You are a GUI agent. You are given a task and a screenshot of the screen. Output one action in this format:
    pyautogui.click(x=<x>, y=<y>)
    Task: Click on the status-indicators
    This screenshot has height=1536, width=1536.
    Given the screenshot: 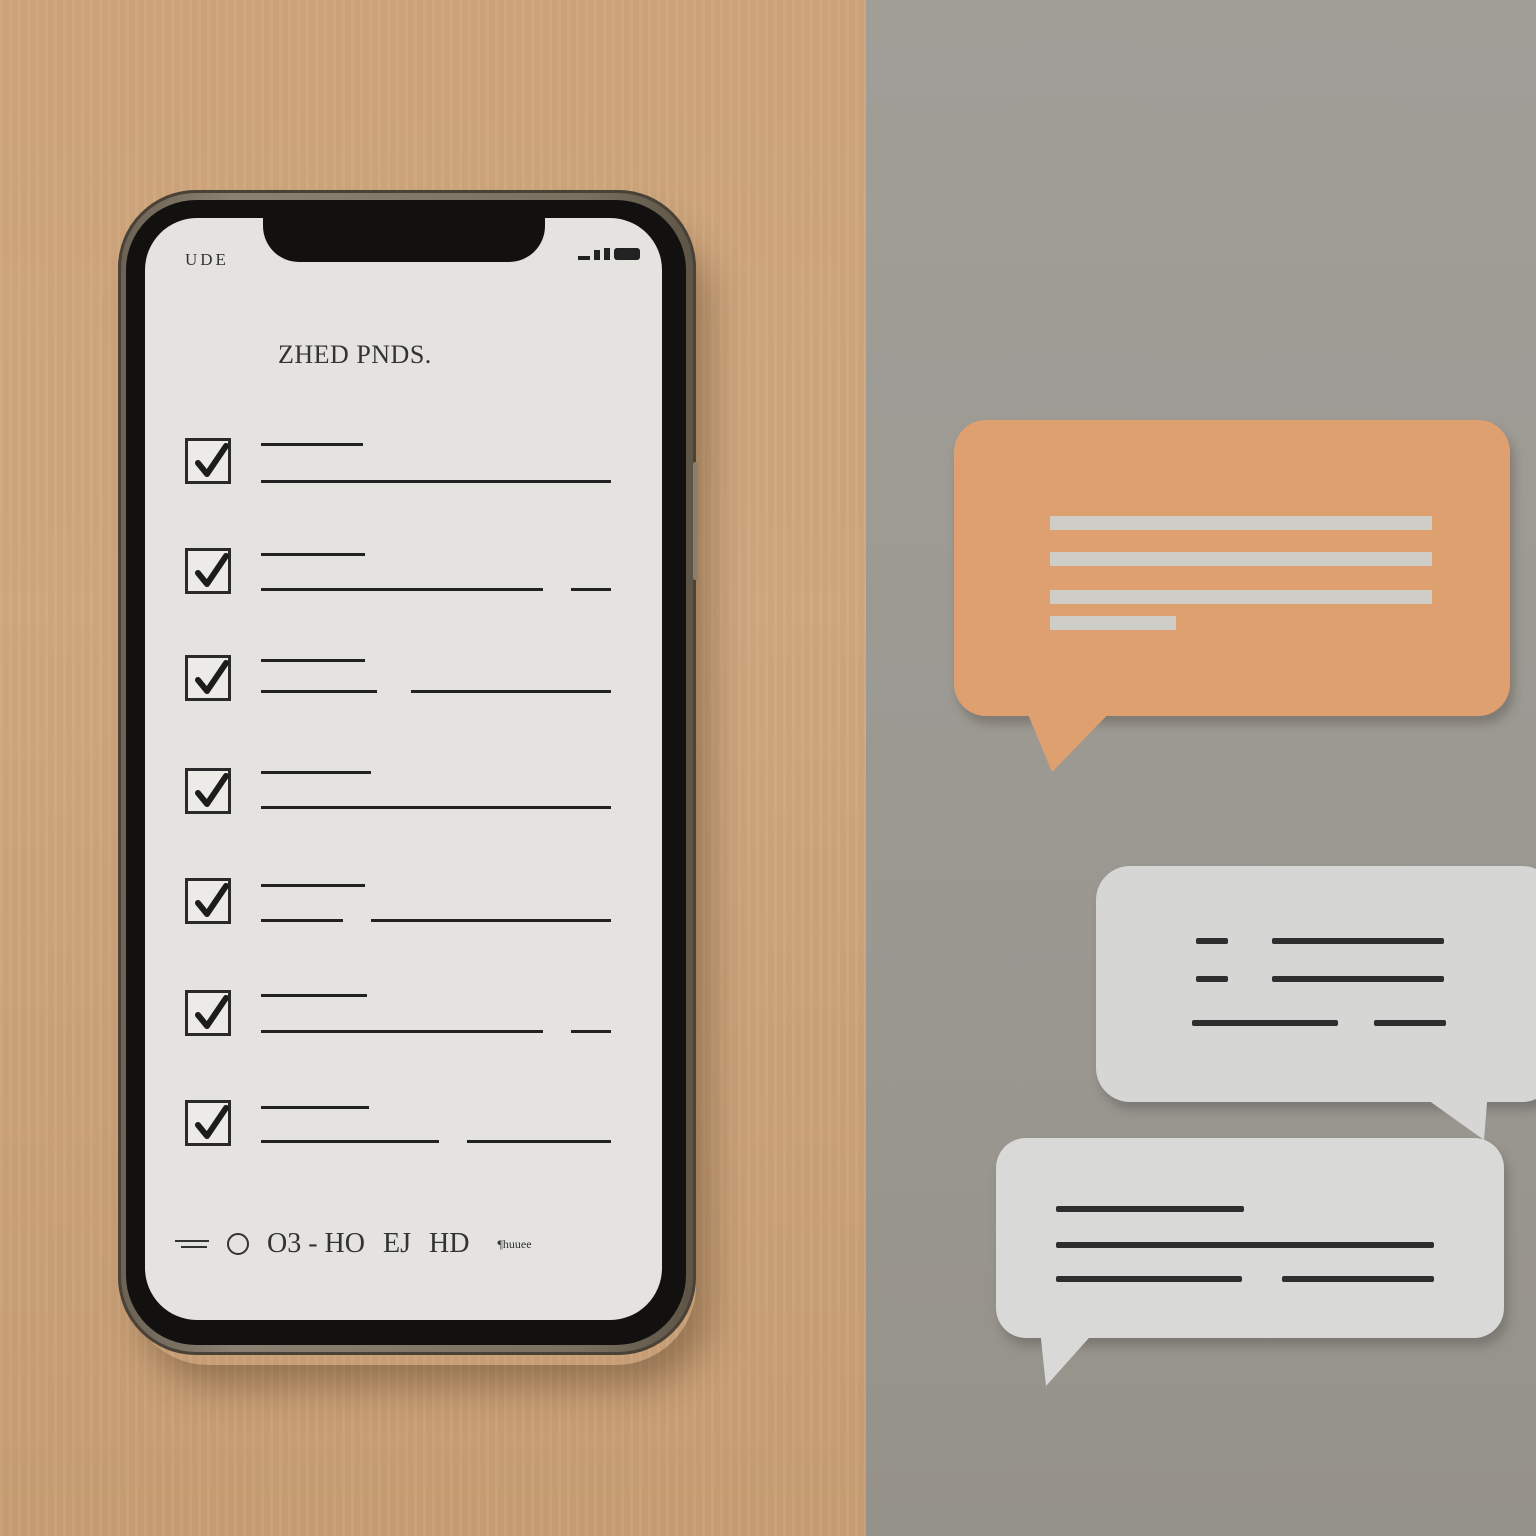 What is the action you would take?
    pyautogui.click(x=609, y=254)
    